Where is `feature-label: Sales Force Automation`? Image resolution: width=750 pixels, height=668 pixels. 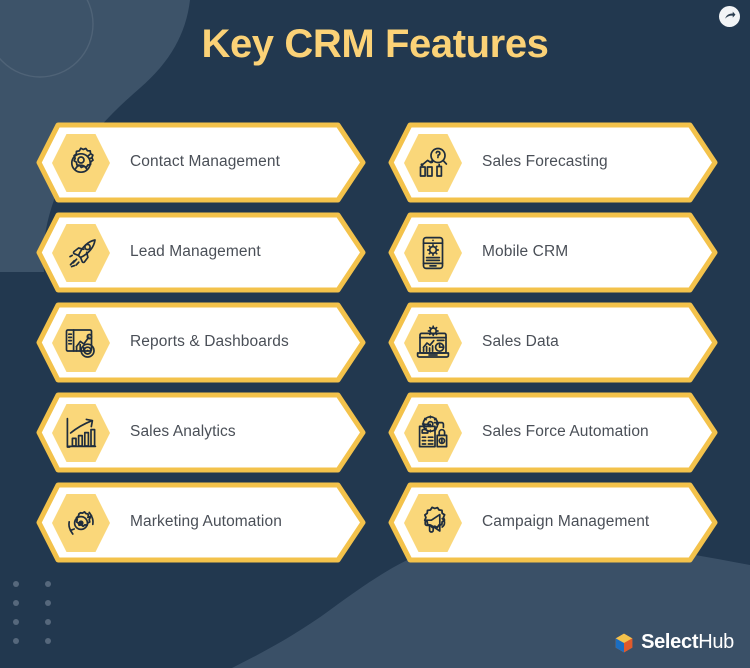 feature-label: Sales Force Automation is located at coordinates (565, 432).